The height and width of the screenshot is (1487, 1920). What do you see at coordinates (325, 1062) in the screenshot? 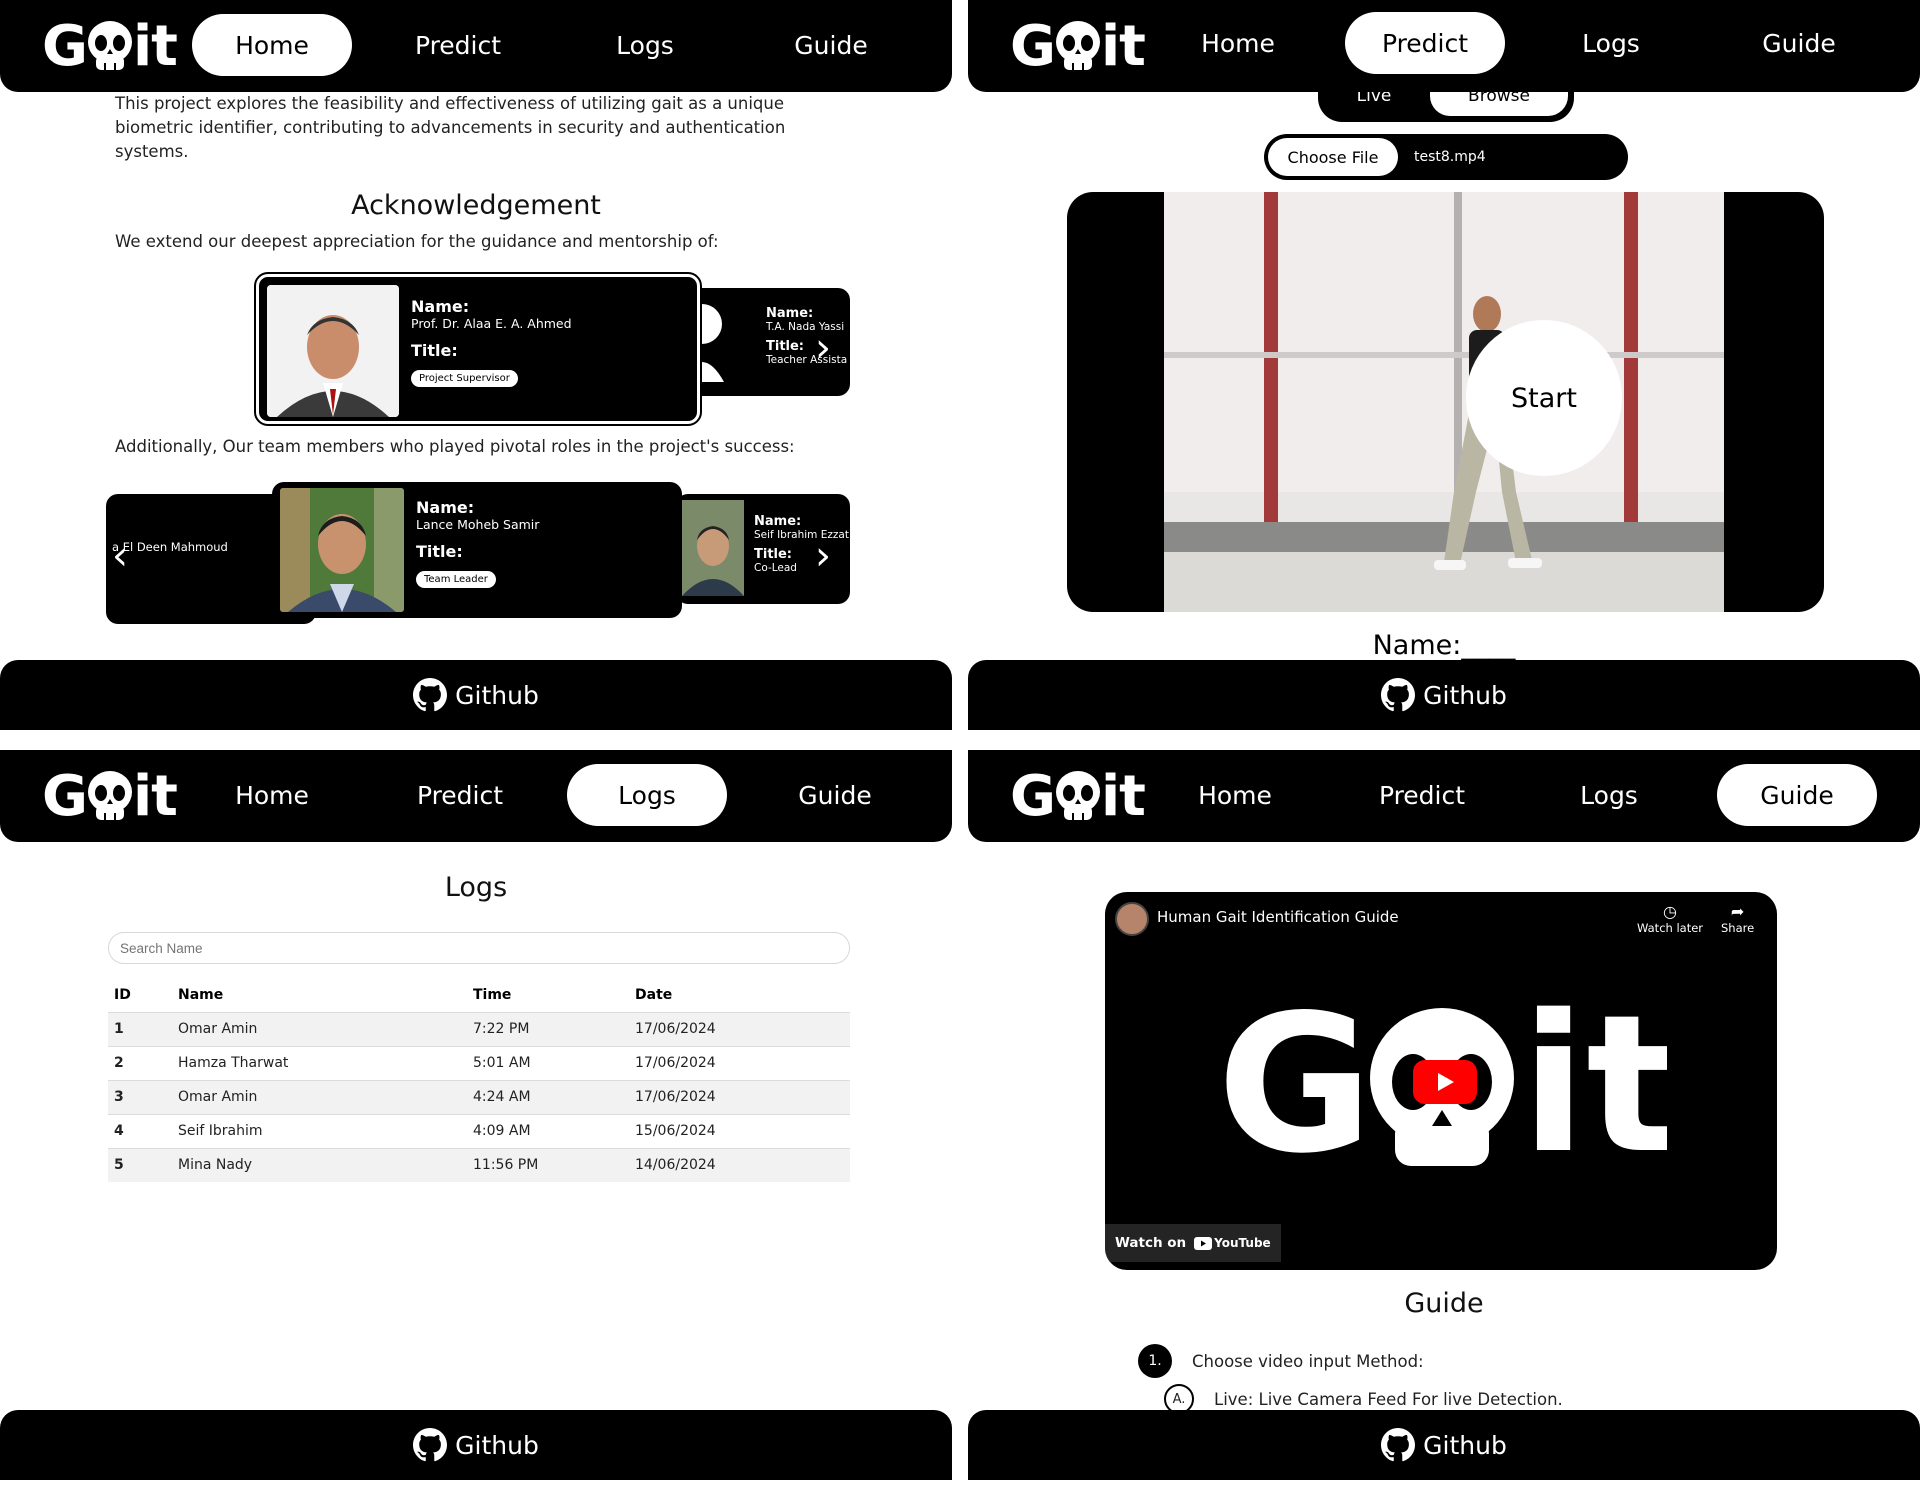
I see `cell-name: Hamza Tharwat` at bounding box center [325, 1062].